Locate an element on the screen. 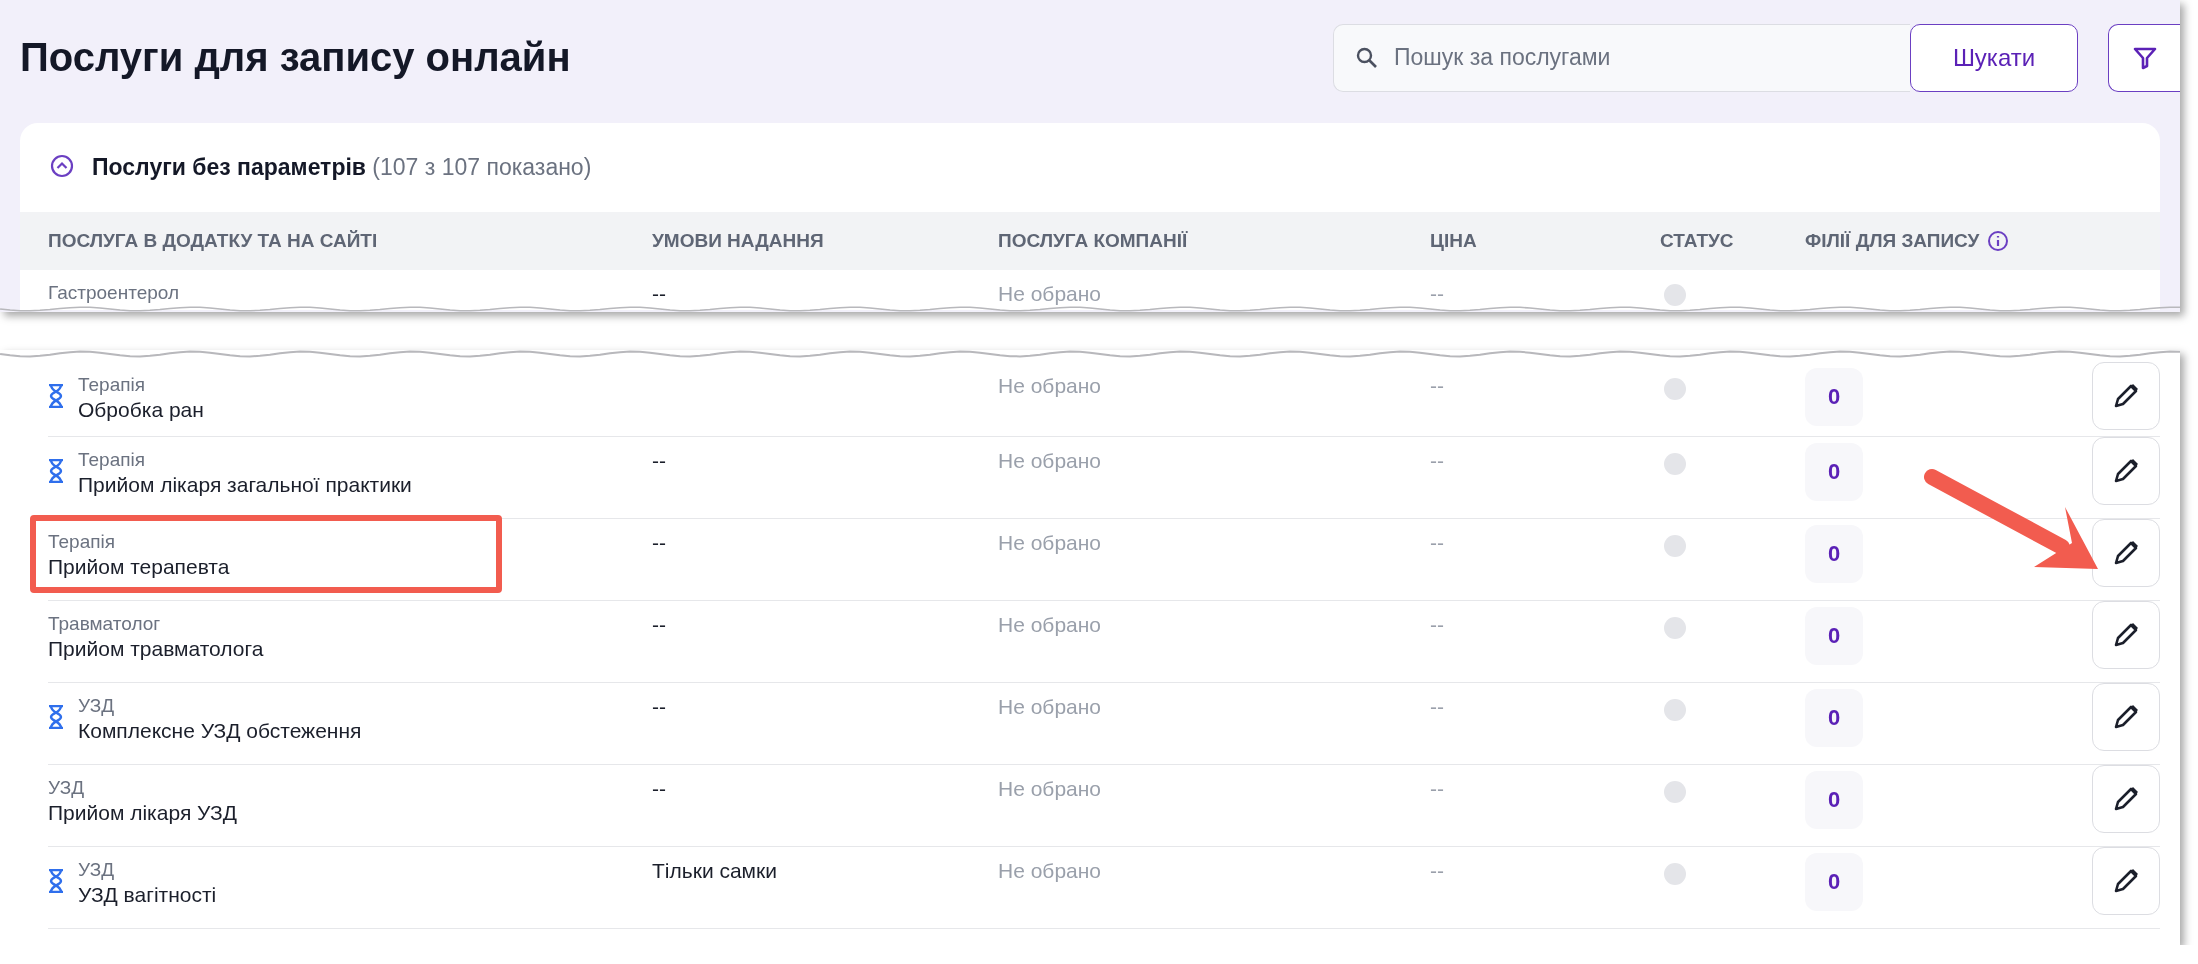 This screenshot has height=964, width=2198. section-title: Послуги без параметрів (107 з 107 показано) is located at coordinates (342, 167).